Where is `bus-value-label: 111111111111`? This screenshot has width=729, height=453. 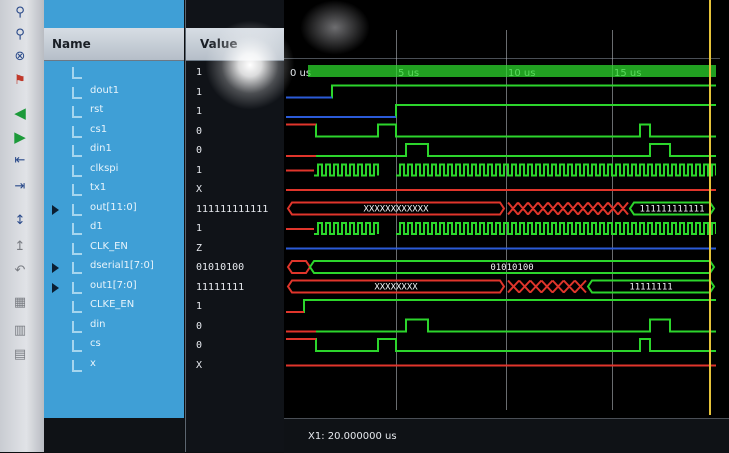
bus-value-label: 111111111111 is located at coordinates (671, 210).